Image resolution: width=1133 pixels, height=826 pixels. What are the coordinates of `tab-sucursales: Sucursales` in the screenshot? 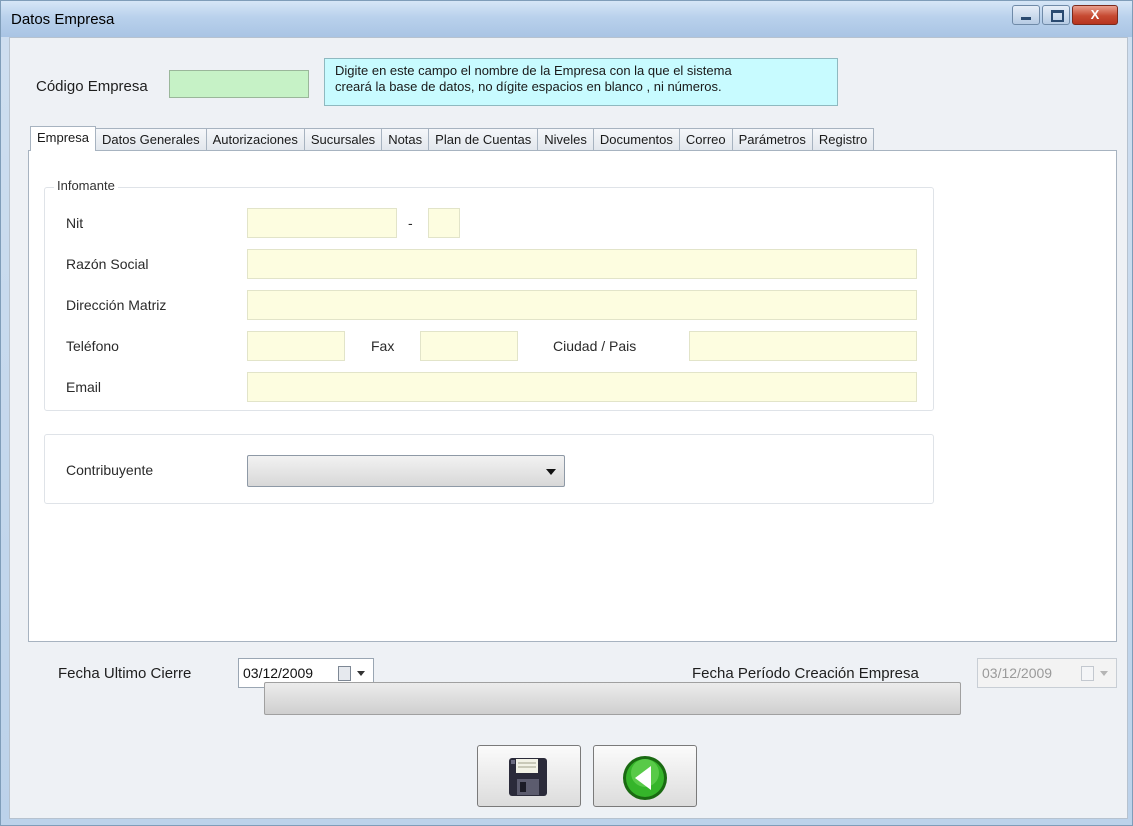 It's located at (343, 139).